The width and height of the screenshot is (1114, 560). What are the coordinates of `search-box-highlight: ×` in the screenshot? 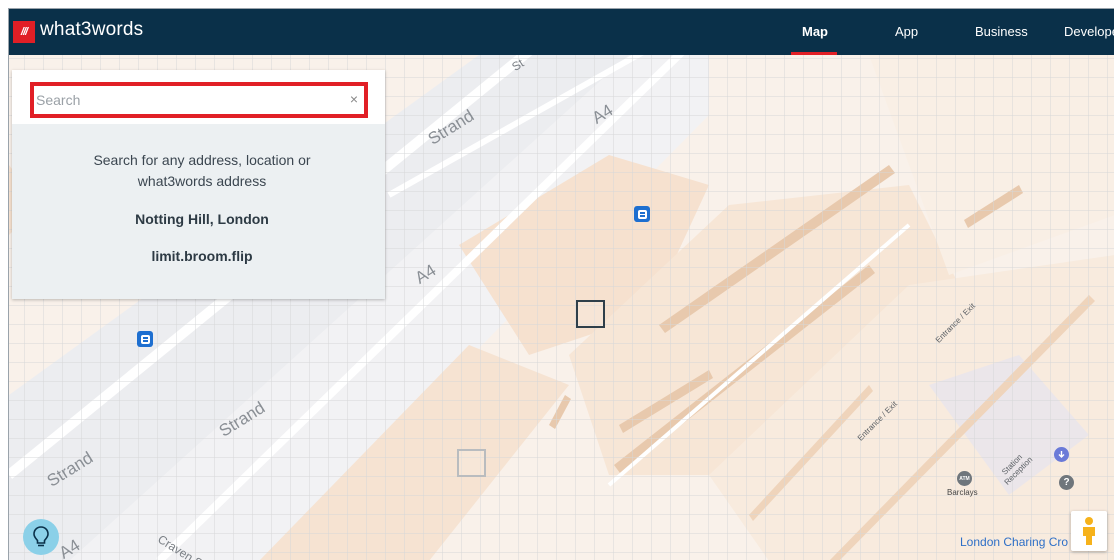 It's located at (199, 100).